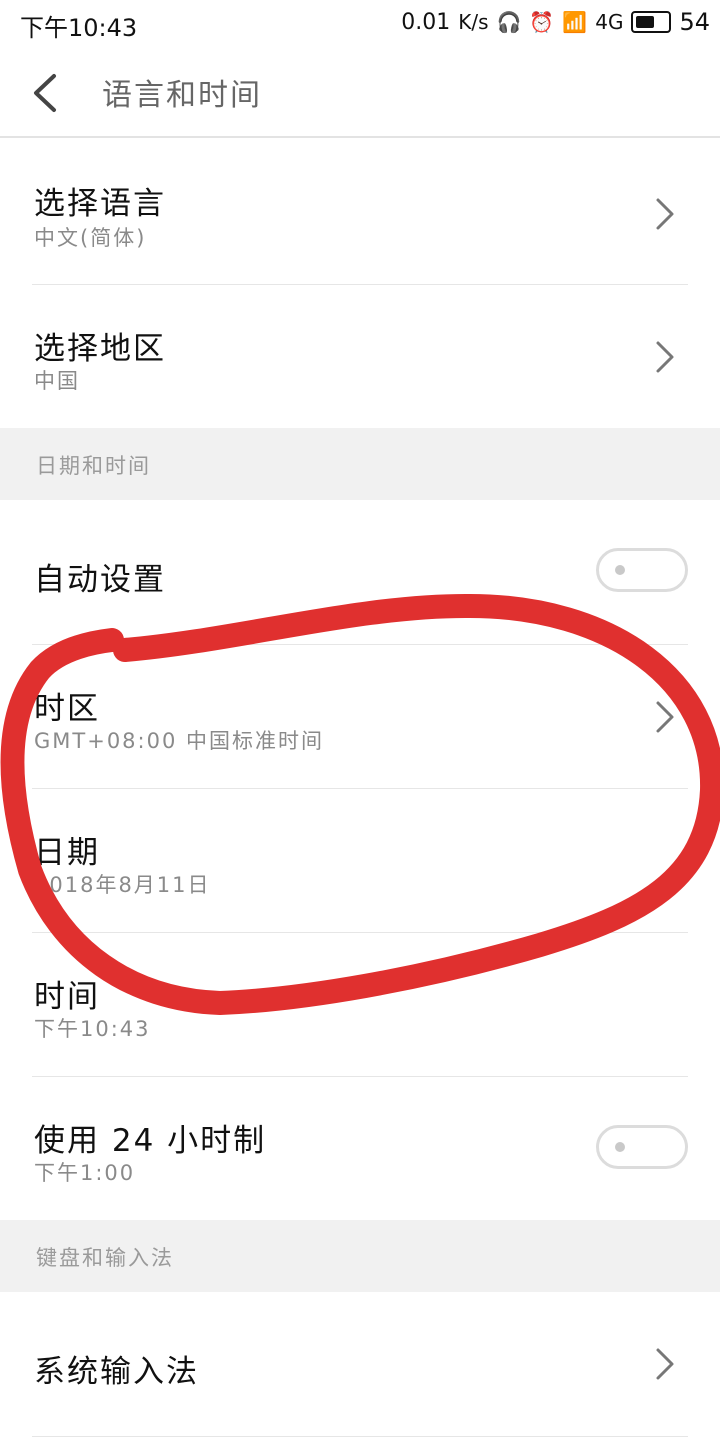 The image size is (720, 1440). Describe the element at coordinates (694, 22) in the screenshot. I see `battery-level: 54` at that location.